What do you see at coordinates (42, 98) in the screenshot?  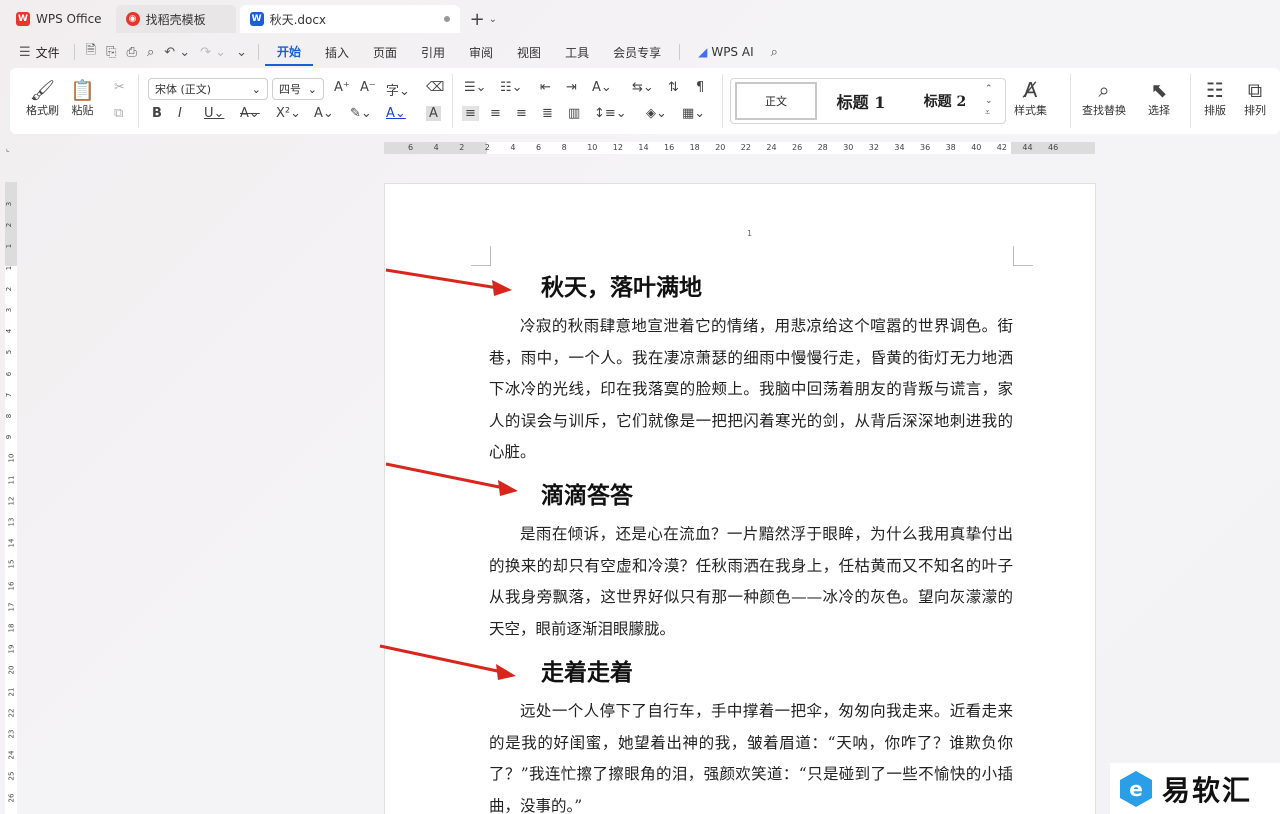 I see `format-painter-button: 🖌 格式刷` at bounding box center [42, 98].